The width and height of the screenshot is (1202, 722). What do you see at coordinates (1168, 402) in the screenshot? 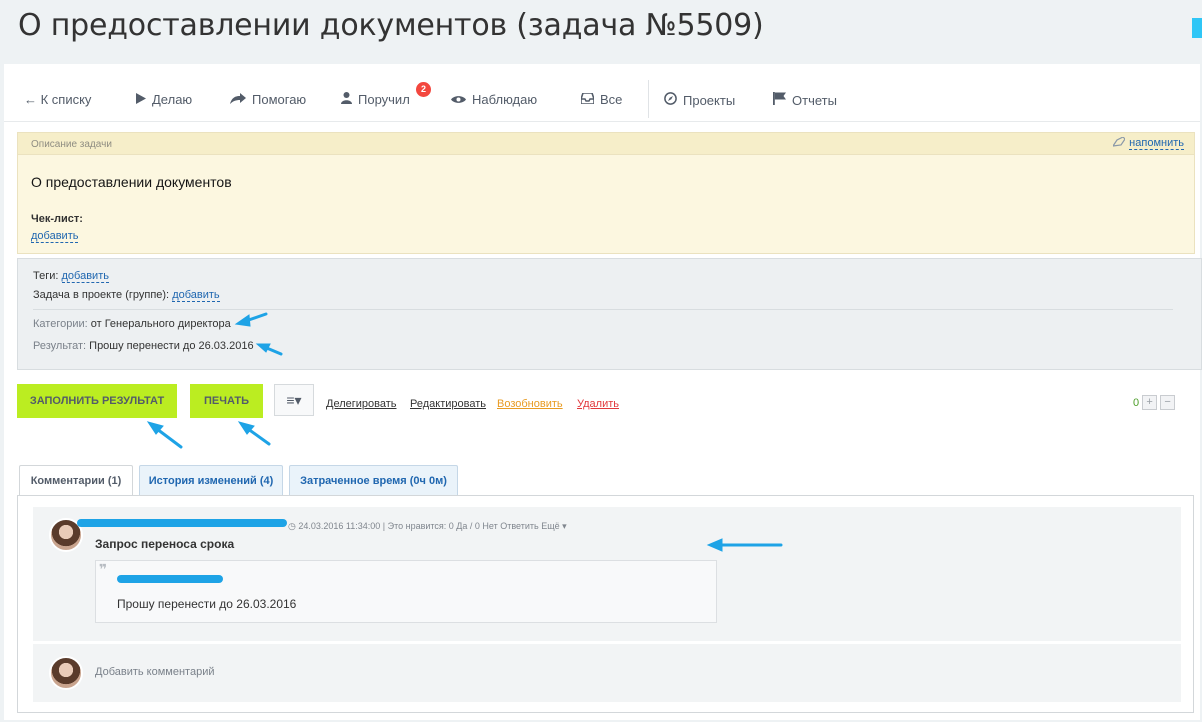
I see `minus-icon: −` at bounding box center [1168, 402].